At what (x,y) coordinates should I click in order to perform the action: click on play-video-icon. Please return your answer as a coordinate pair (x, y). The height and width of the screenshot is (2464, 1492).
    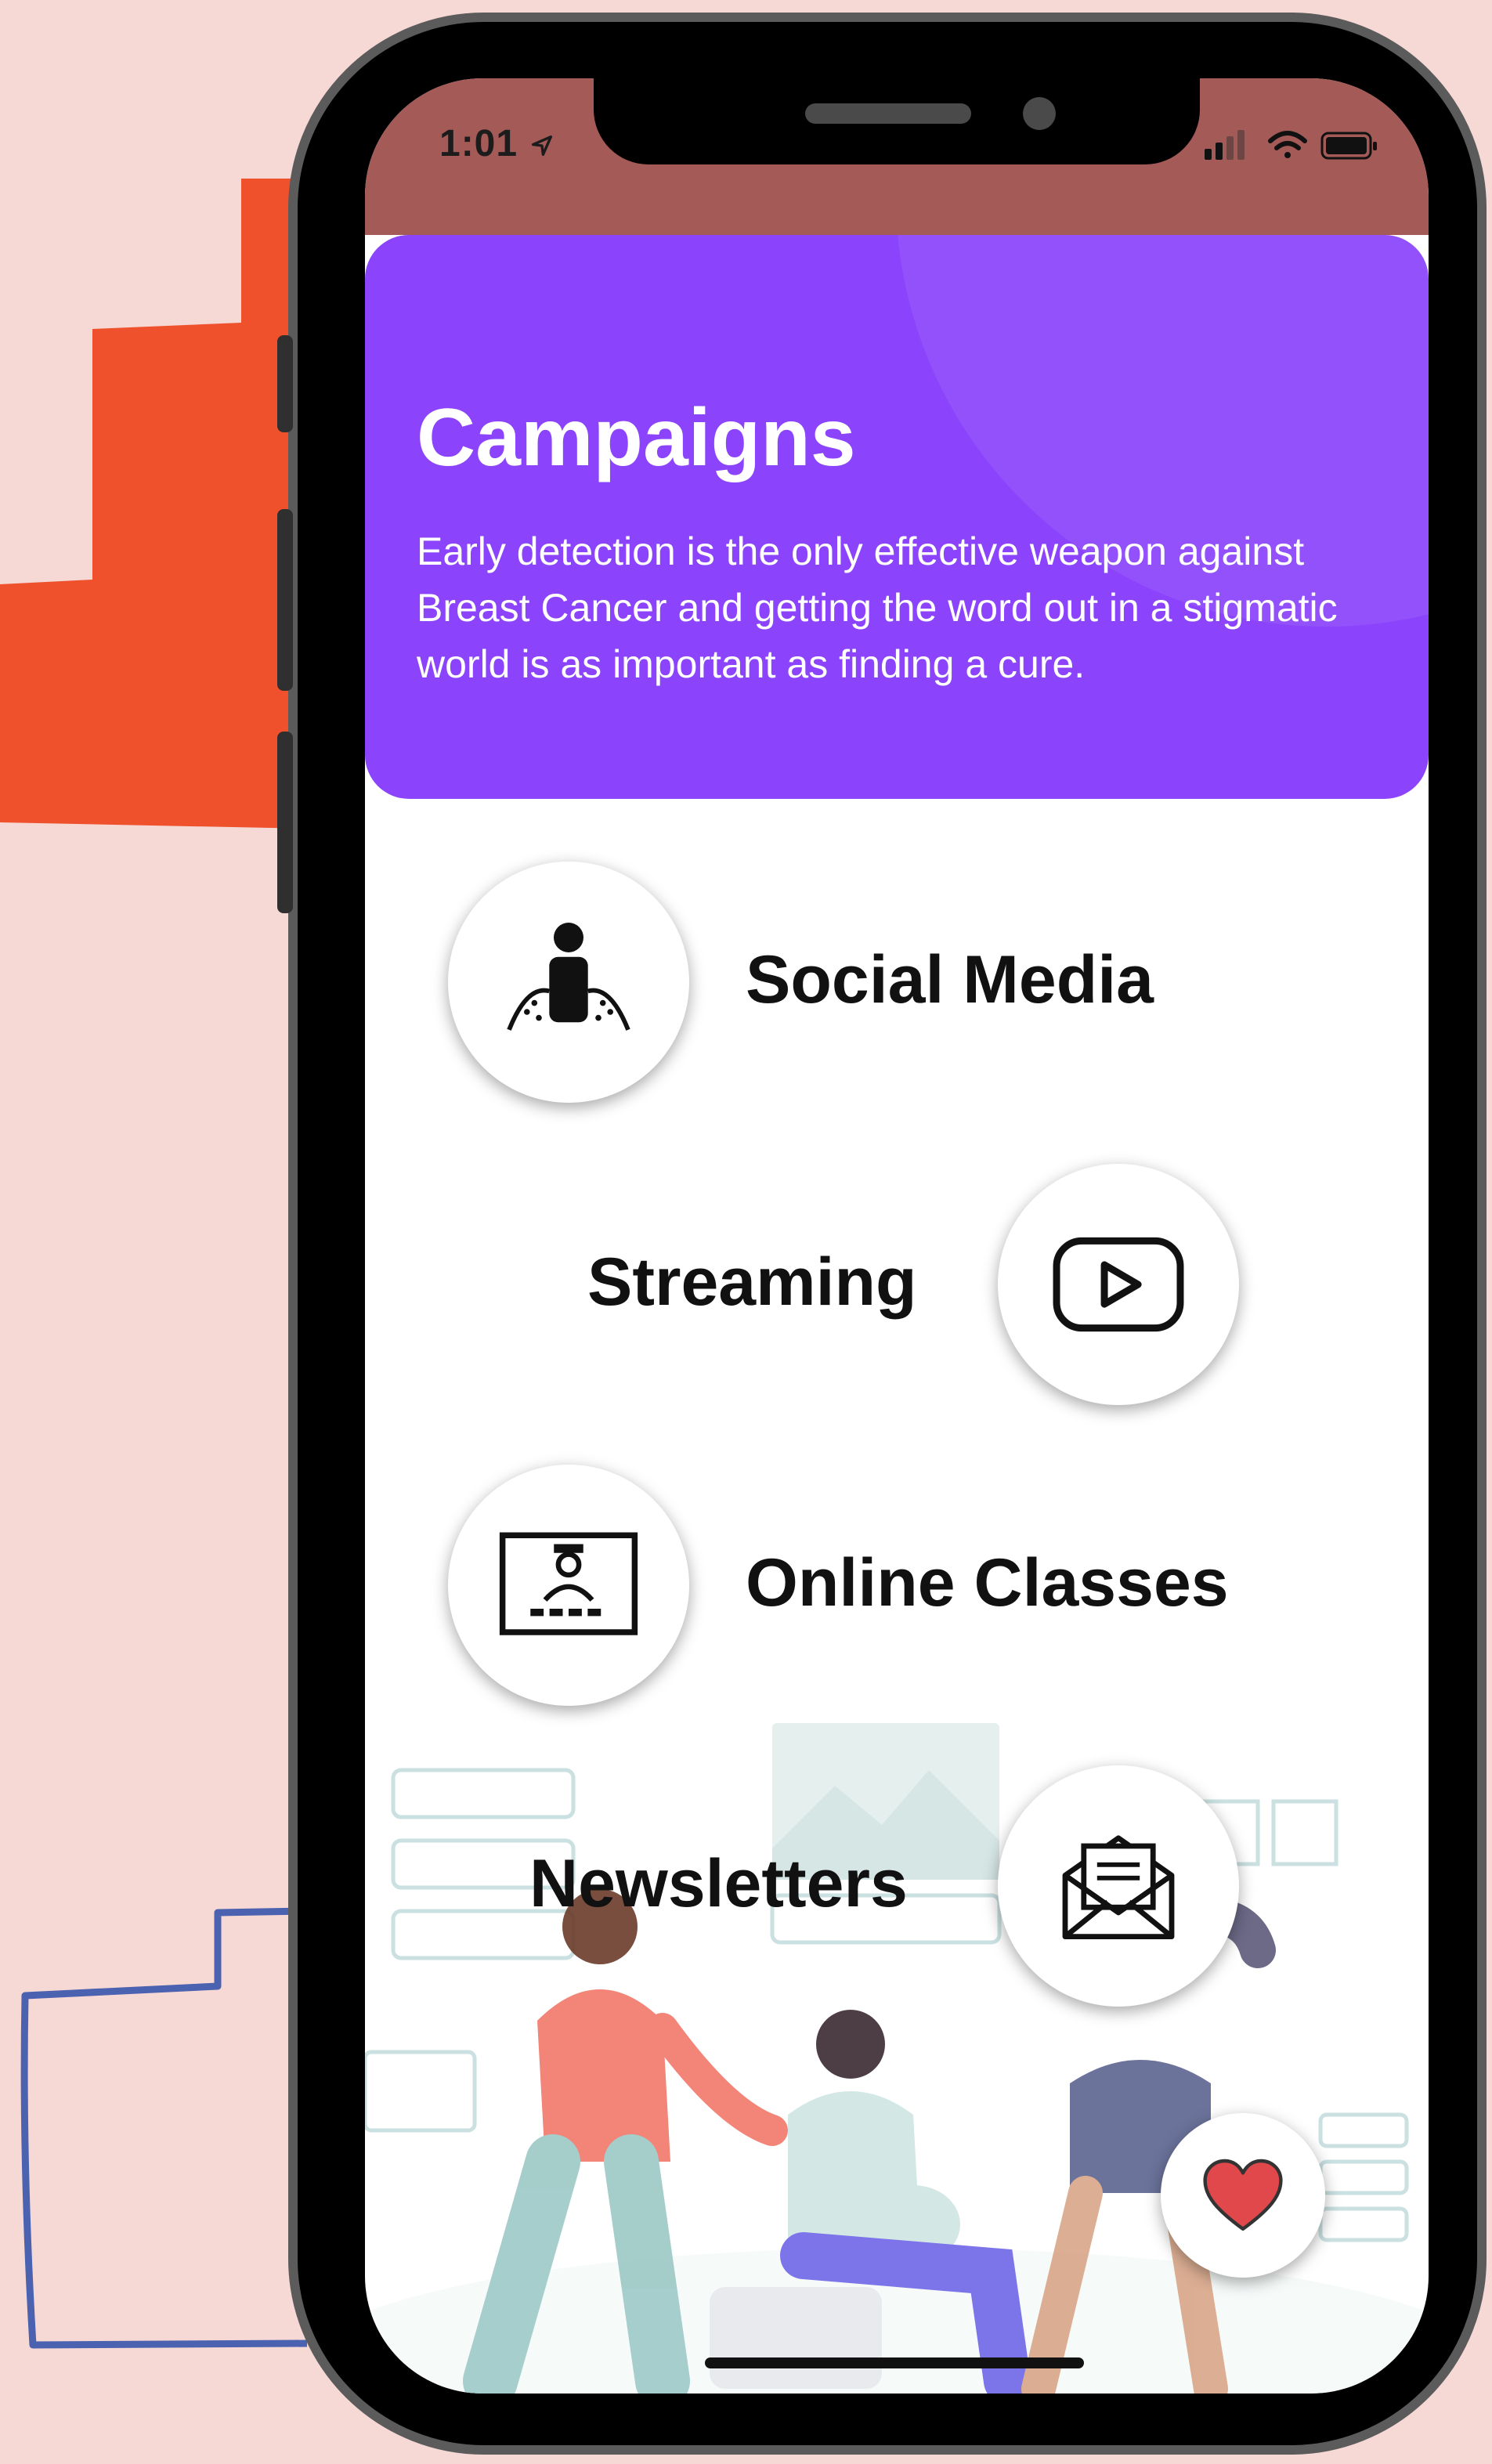
    Looking at the image, I should click on (1118, 1284).